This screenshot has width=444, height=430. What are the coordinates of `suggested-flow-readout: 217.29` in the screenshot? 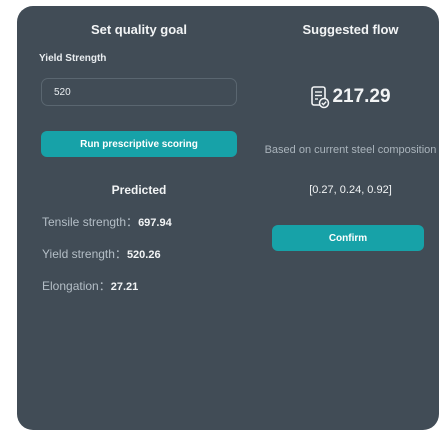 It's located at (350, 97).